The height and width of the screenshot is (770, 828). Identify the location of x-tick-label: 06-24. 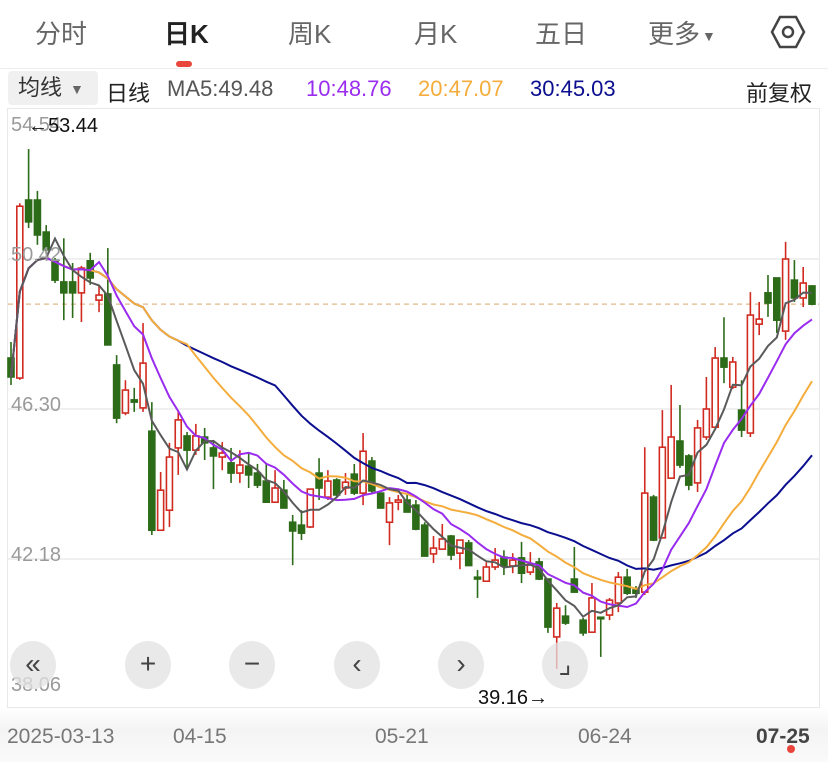
(605, 736).